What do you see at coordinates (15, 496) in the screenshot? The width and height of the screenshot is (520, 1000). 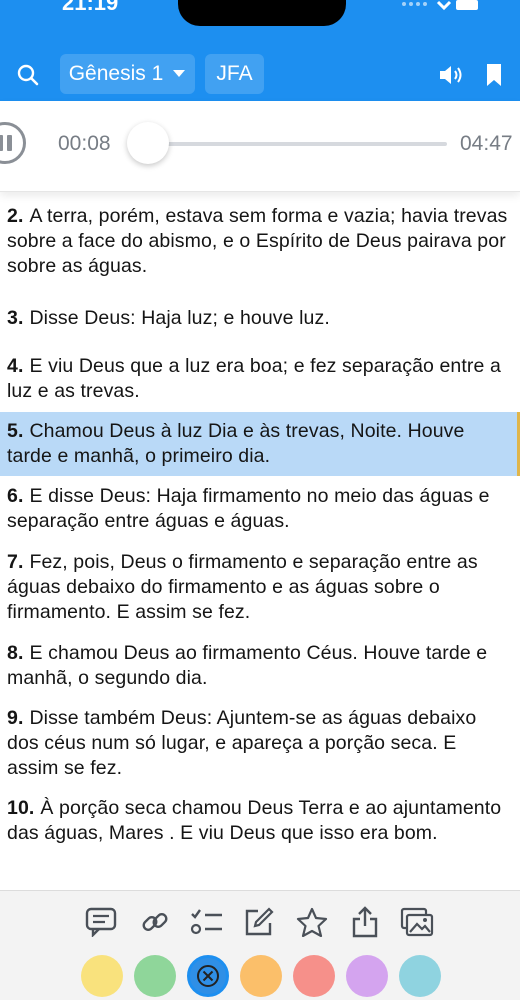 I see `verse-number: 6.` at bounding box center [15, 496].